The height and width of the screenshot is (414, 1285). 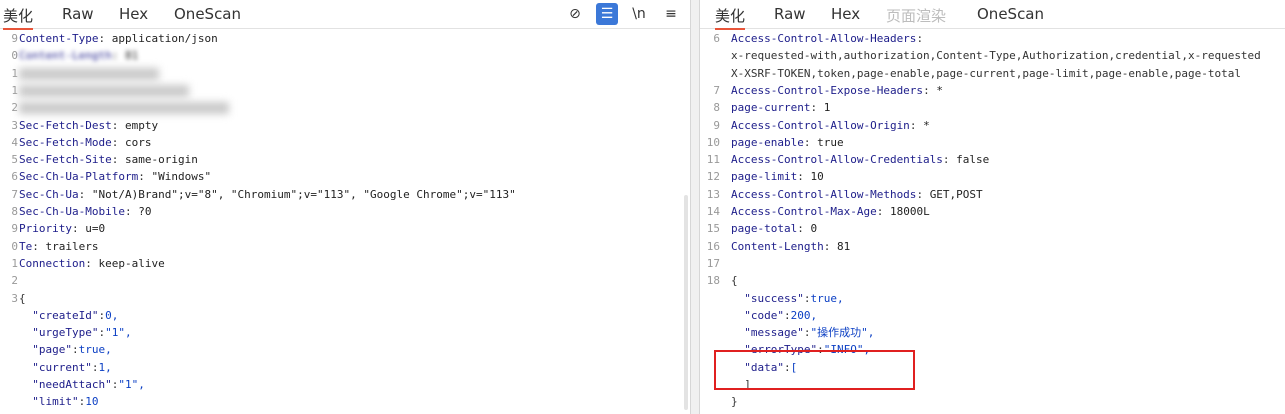 What do you see at coordinates (607, 14) in the screenshot?
I see `list-icon: ☰` at bounding box center [607, 14].